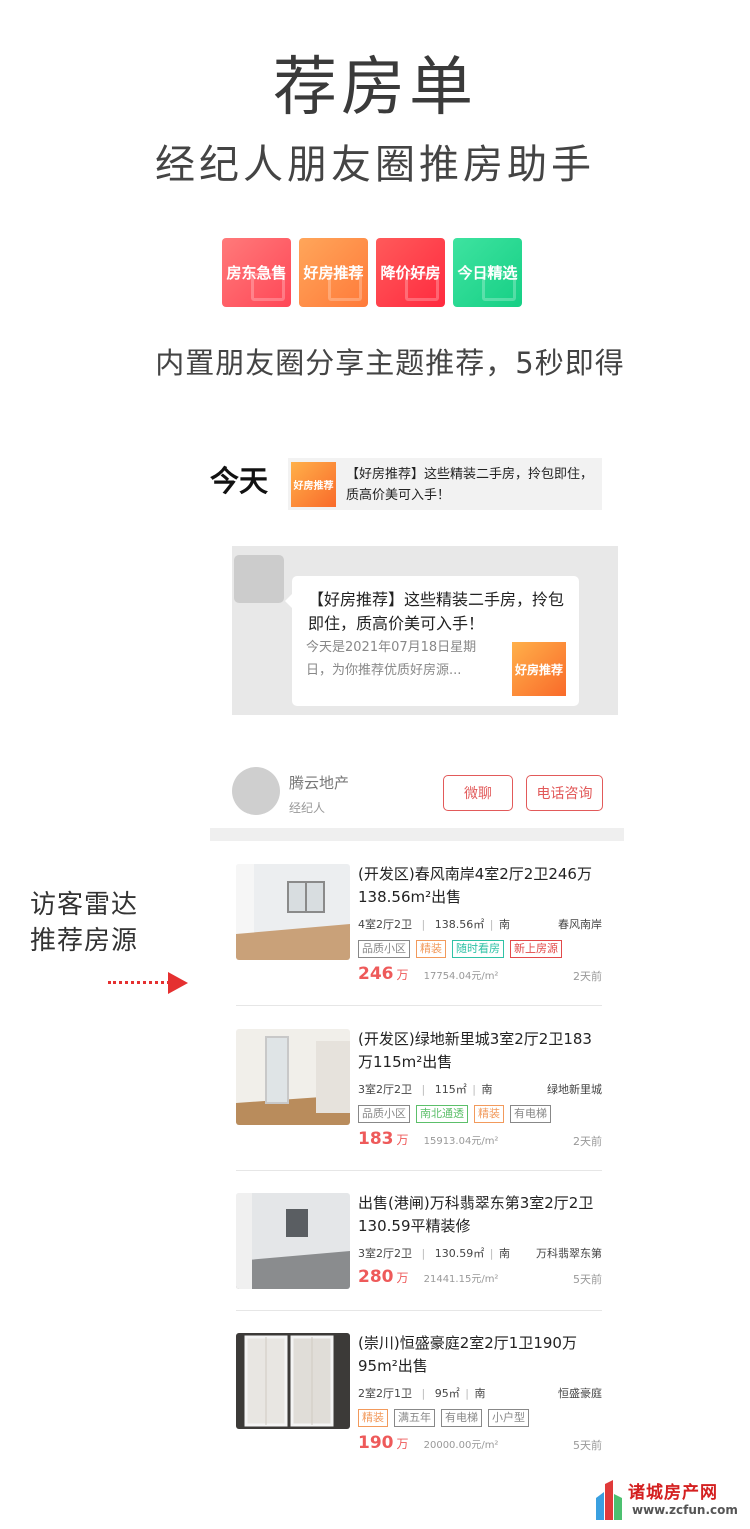 This screenshot has width=750, height=1529. Describe the element at coordinates (84, 905) in the screenshot. I see `note-line-1: 访客雷达` at that location.